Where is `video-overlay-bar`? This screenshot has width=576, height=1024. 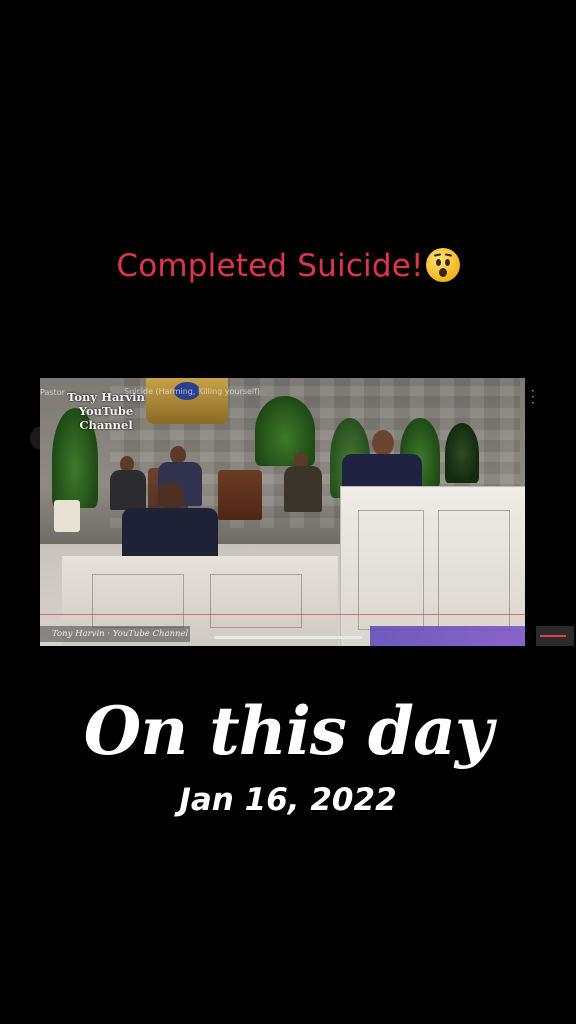
video-overlay-bar is located at coordinates (447, 636).